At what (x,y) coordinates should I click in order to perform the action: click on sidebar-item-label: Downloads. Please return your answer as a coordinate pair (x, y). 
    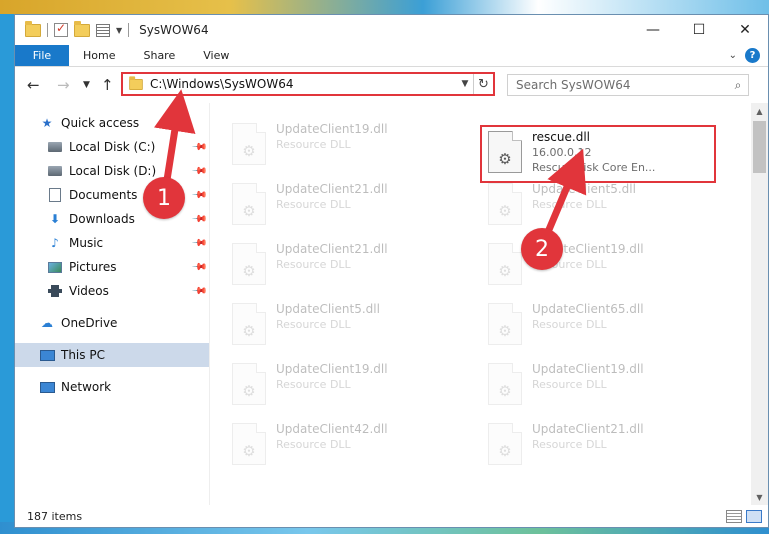
    Looking at the image, I should click on (102, 219).